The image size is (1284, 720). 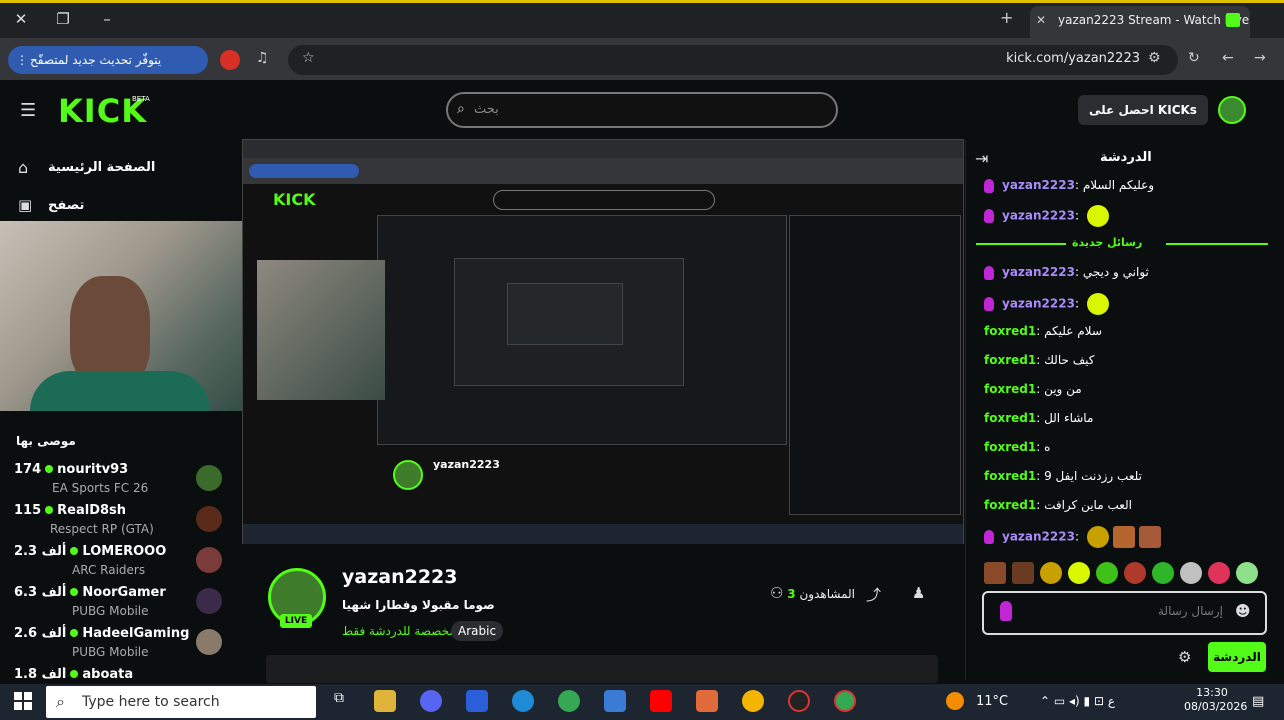 I want to click on task-view-icon: ⧉, so click(x=339, y=701).